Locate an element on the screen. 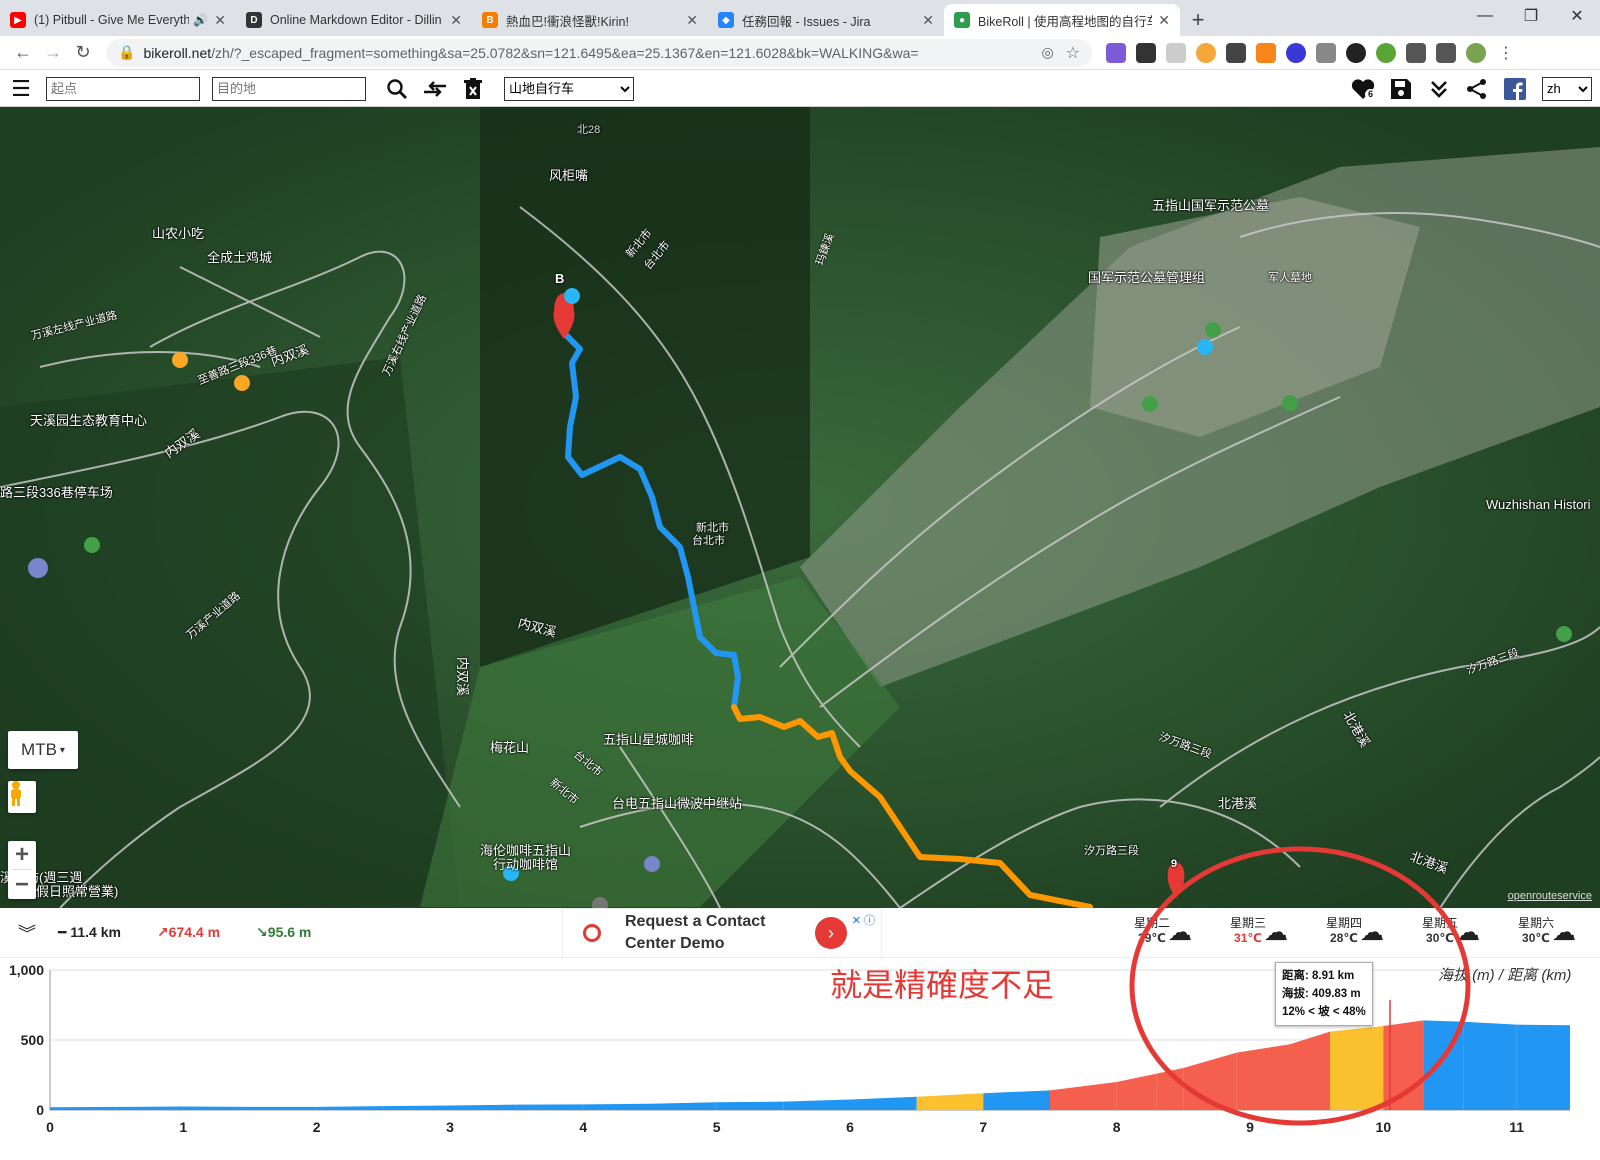  tab-title: Online Markdown Editor - Dillin is located at coordinates (356, 20).